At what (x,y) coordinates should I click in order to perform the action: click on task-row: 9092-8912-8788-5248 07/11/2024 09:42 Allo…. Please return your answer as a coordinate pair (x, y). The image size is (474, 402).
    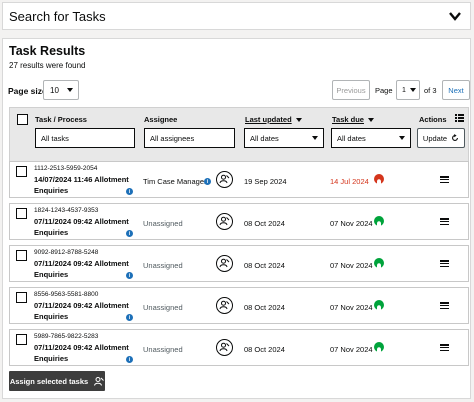
    Looking at the image, I should click on (239, 263).